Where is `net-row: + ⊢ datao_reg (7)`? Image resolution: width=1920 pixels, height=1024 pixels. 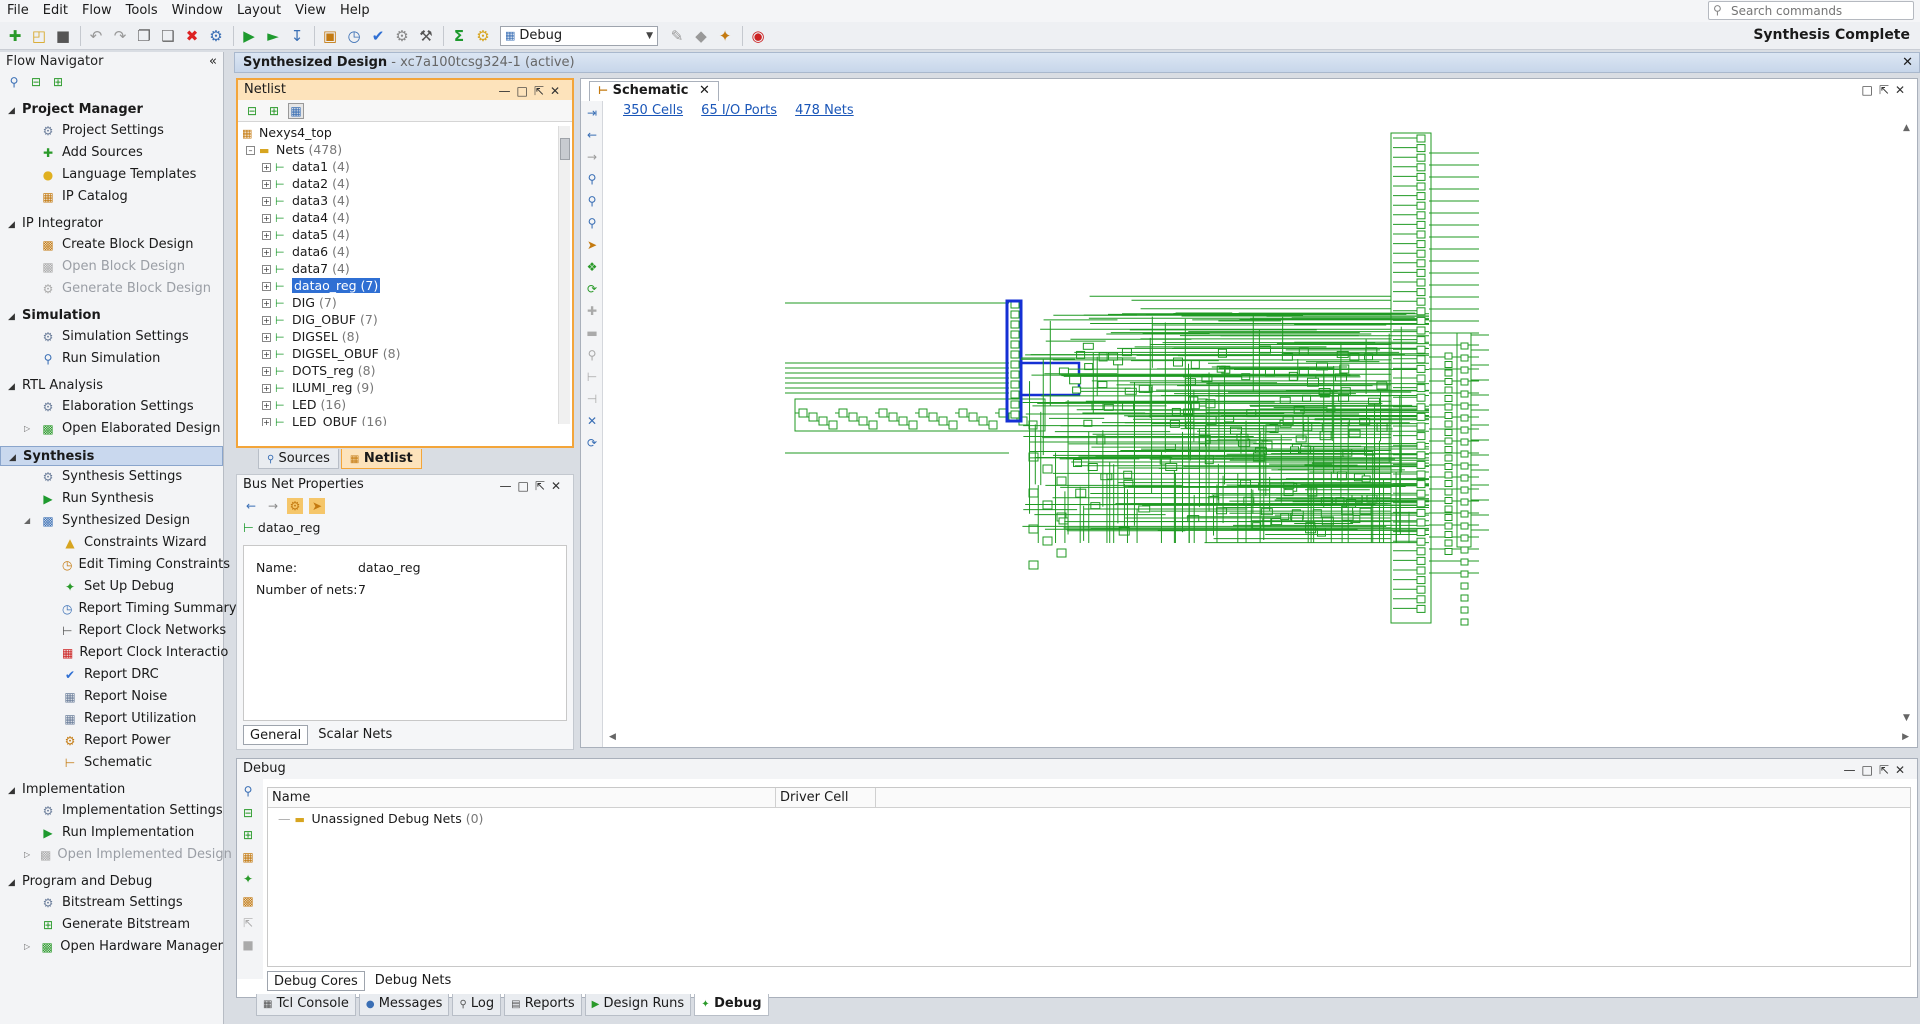
net-row: + ⊢ datao_reg (7) is located at coordinates (397, 285).